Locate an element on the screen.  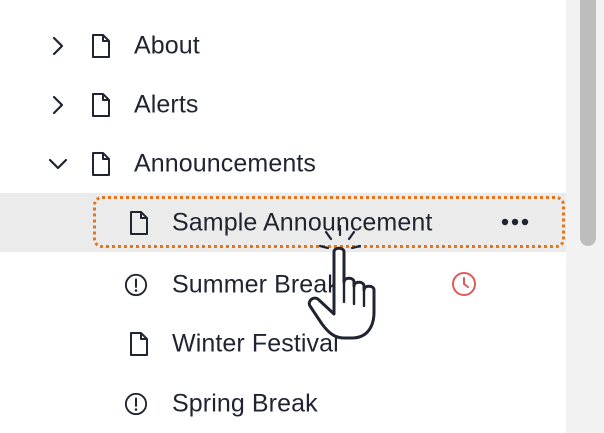
tree-item-label: Announcements is located at coordinates (225, 163).